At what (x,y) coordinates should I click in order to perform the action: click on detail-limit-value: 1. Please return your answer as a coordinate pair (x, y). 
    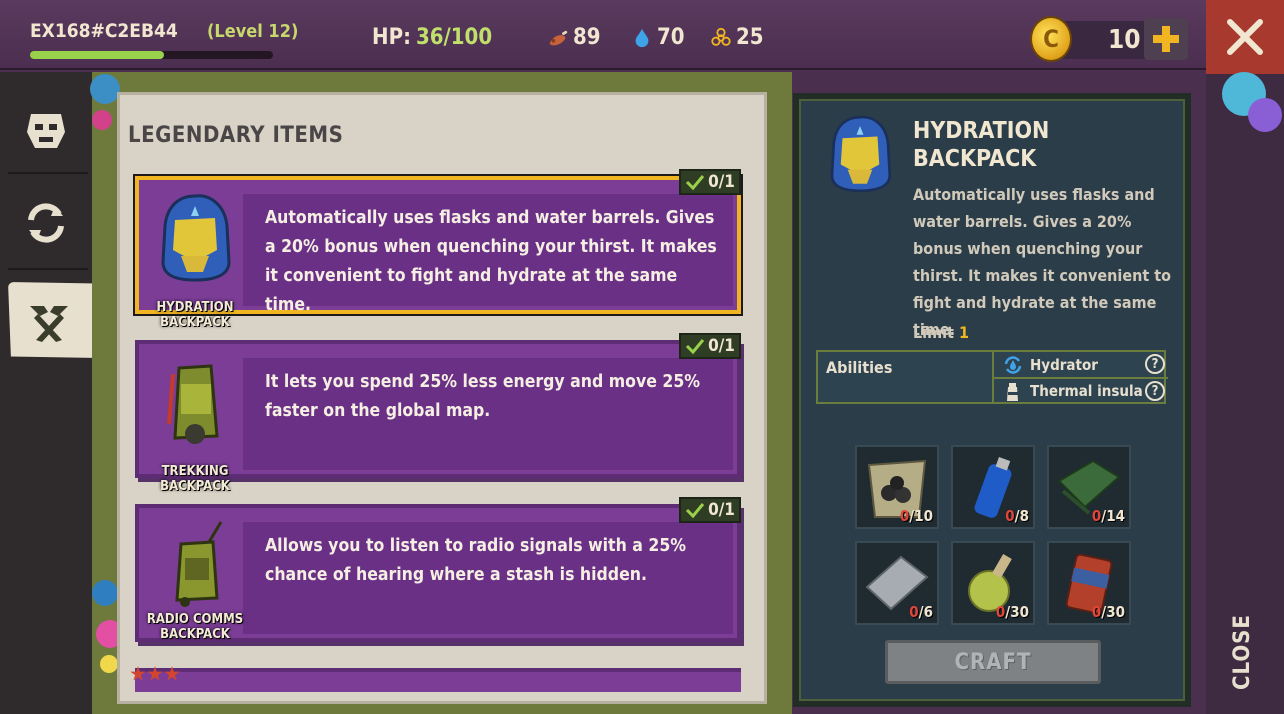
    Looking at the image, I should click on (964, 332).